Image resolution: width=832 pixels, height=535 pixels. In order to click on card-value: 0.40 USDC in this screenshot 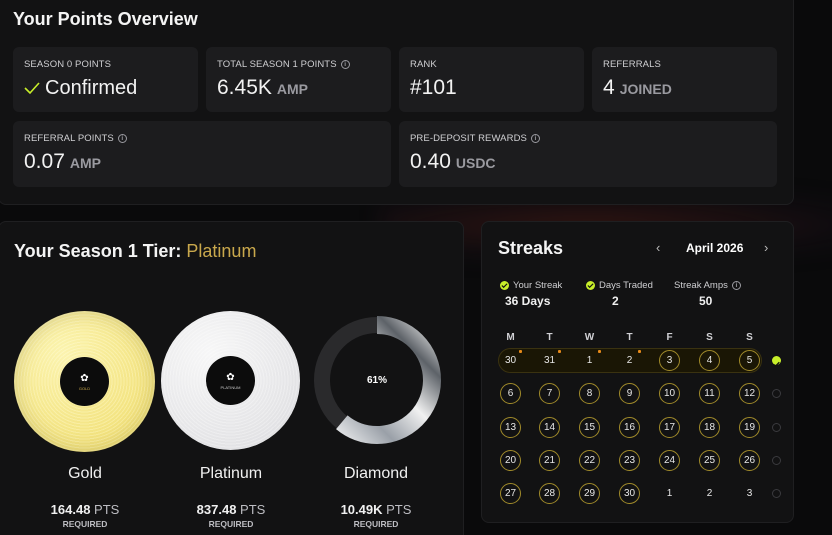, I will do `click(453, 161)`.